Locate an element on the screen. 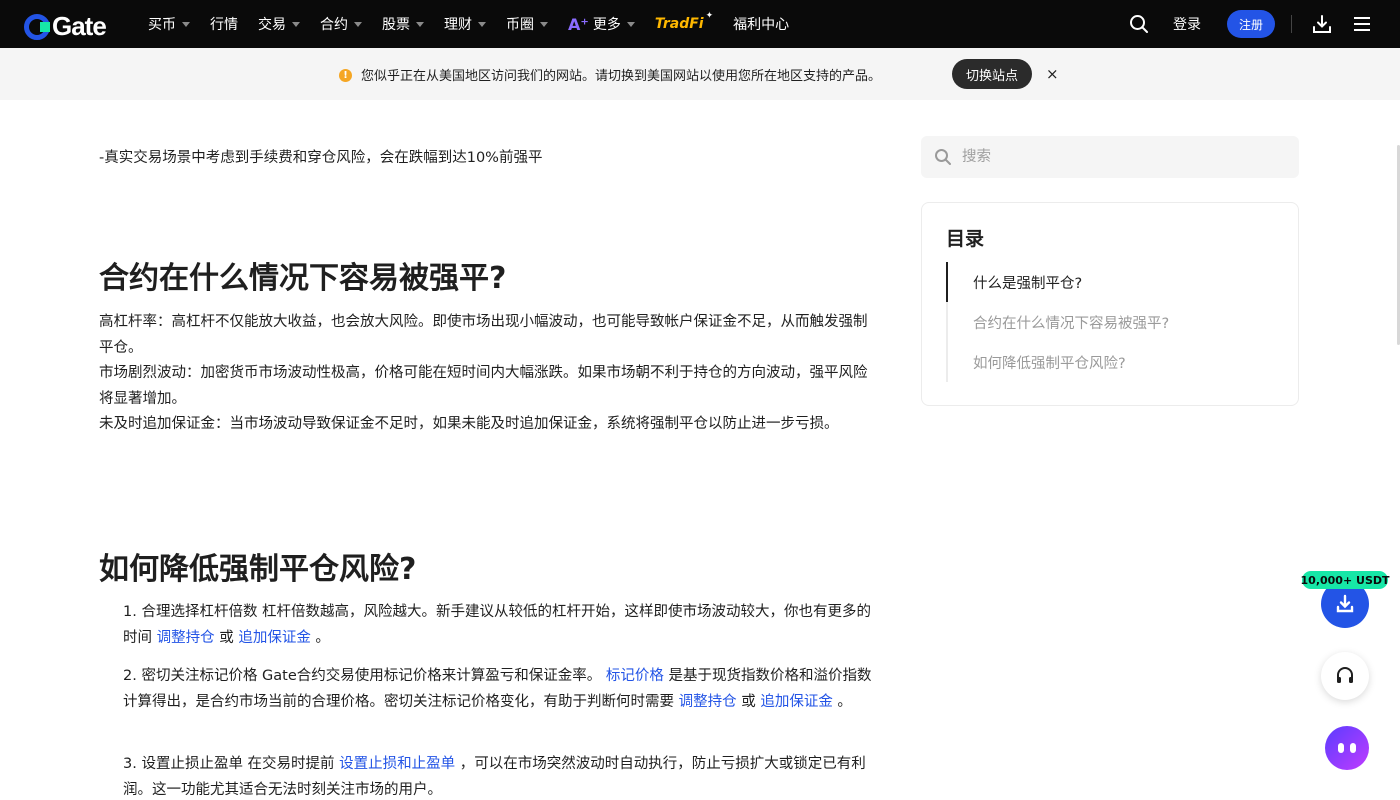  region-notice-text: 您似乎正在从美国地区访问我们的网站。请切换到美国网站以使用您所在地区支持的产品。 is located at coordinates (621, 76).